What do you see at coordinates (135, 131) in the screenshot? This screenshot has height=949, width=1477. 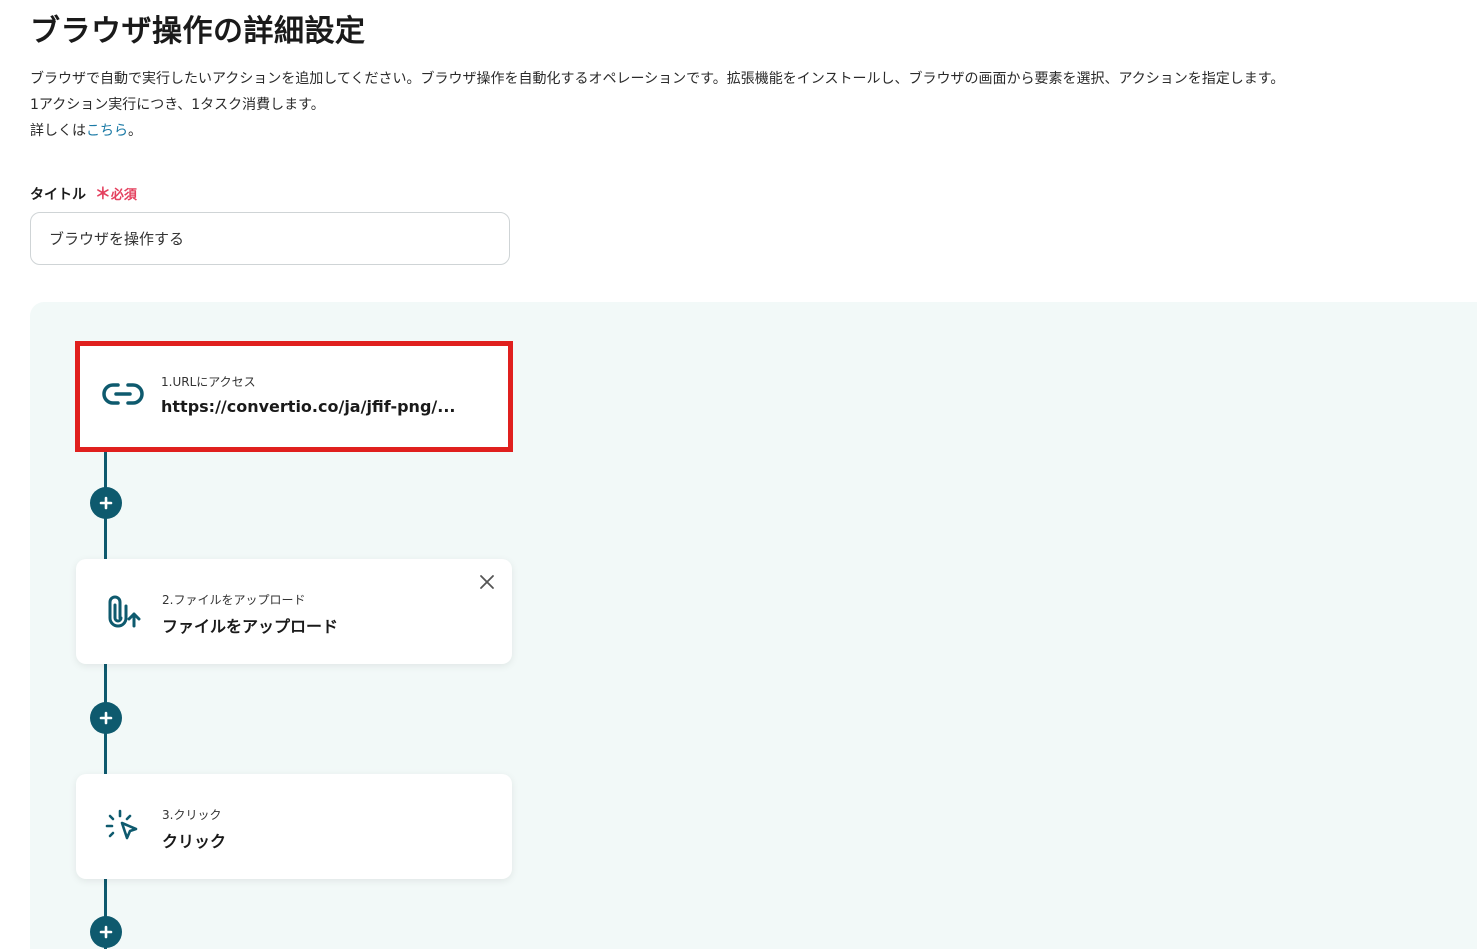 I see `details-suffix: 。` at bounding box center [135, 131].